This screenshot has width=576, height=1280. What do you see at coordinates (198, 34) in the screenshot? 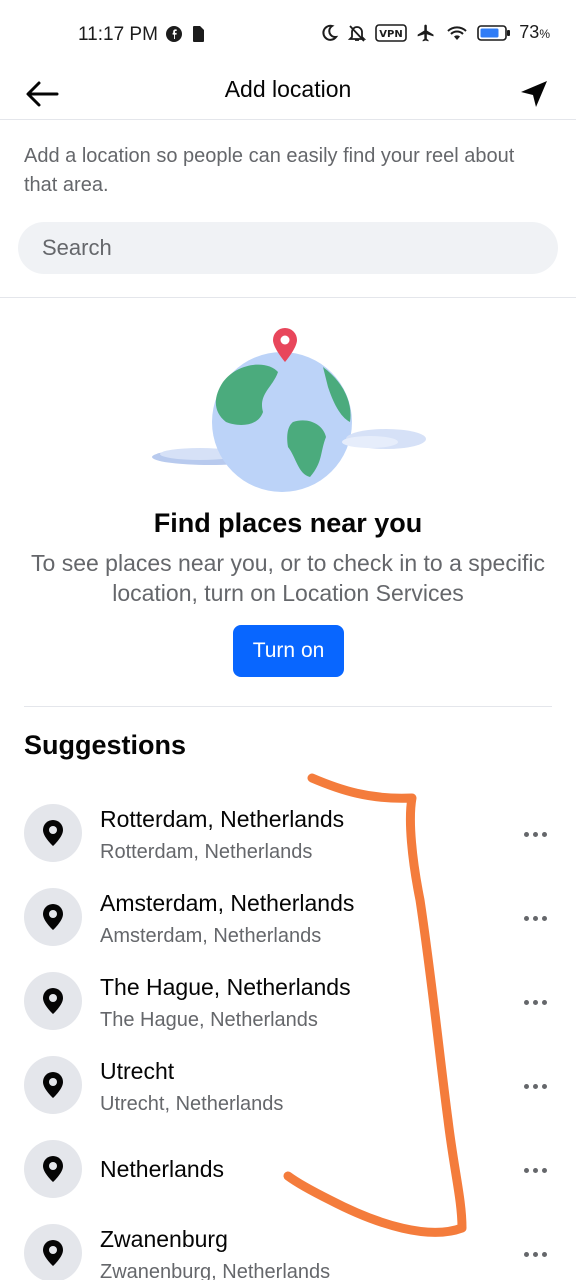
I see `sim-icon` at bounding box center [198, 34].